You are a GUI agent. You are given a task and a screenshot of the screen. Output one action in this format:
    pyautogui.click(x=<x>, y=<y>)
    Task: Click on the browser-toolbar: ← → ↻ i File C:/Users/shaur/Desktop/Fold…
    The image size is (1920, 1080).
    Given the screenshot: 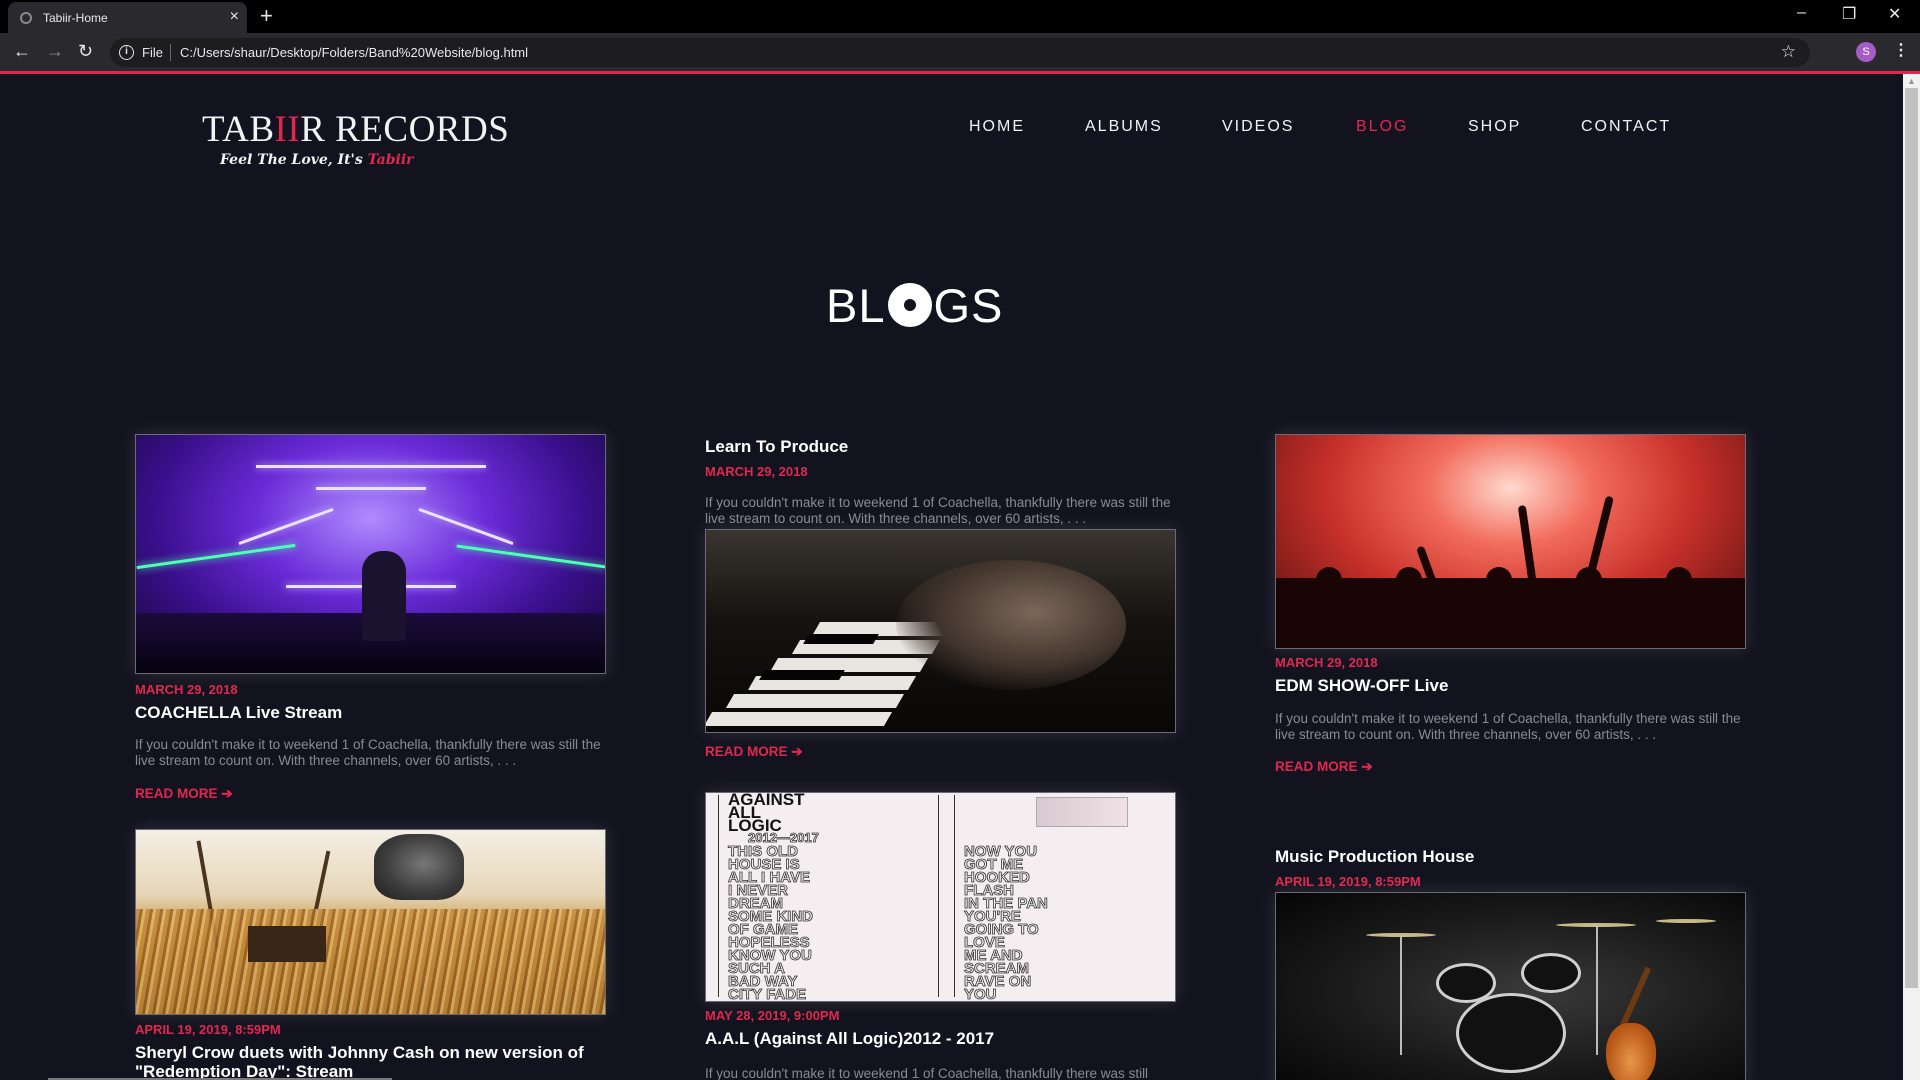 What is the action you would take?
    pyautogui.click(x=960, y=52)
    